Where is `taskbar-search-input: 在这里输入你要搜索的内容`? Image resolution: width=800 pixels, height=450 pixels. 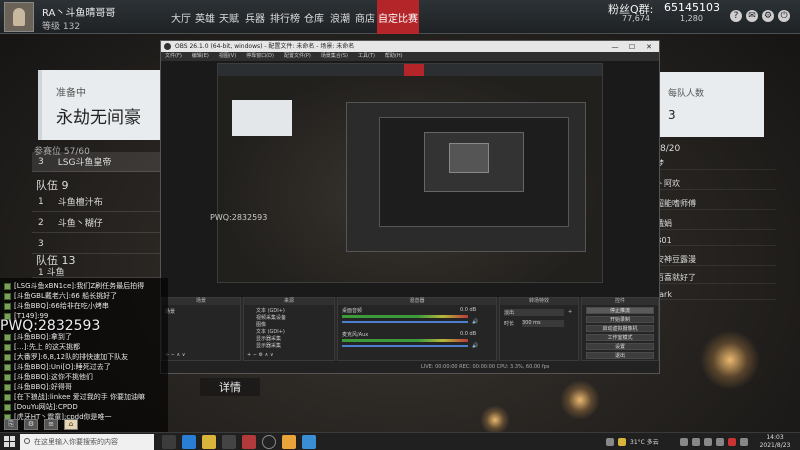 taskbar-search-input: 在这里输入你要搜索的内容 is located at coordinates (87, 442).